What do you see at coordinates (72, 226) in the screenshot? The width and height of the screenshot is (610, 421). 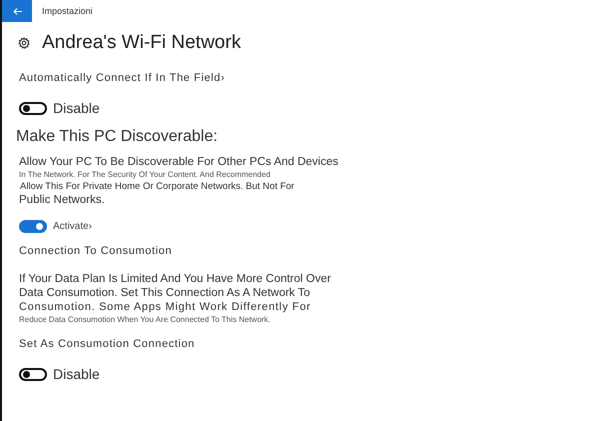 I see `toggle-label: Activate›` at bounding box center [72, 226].